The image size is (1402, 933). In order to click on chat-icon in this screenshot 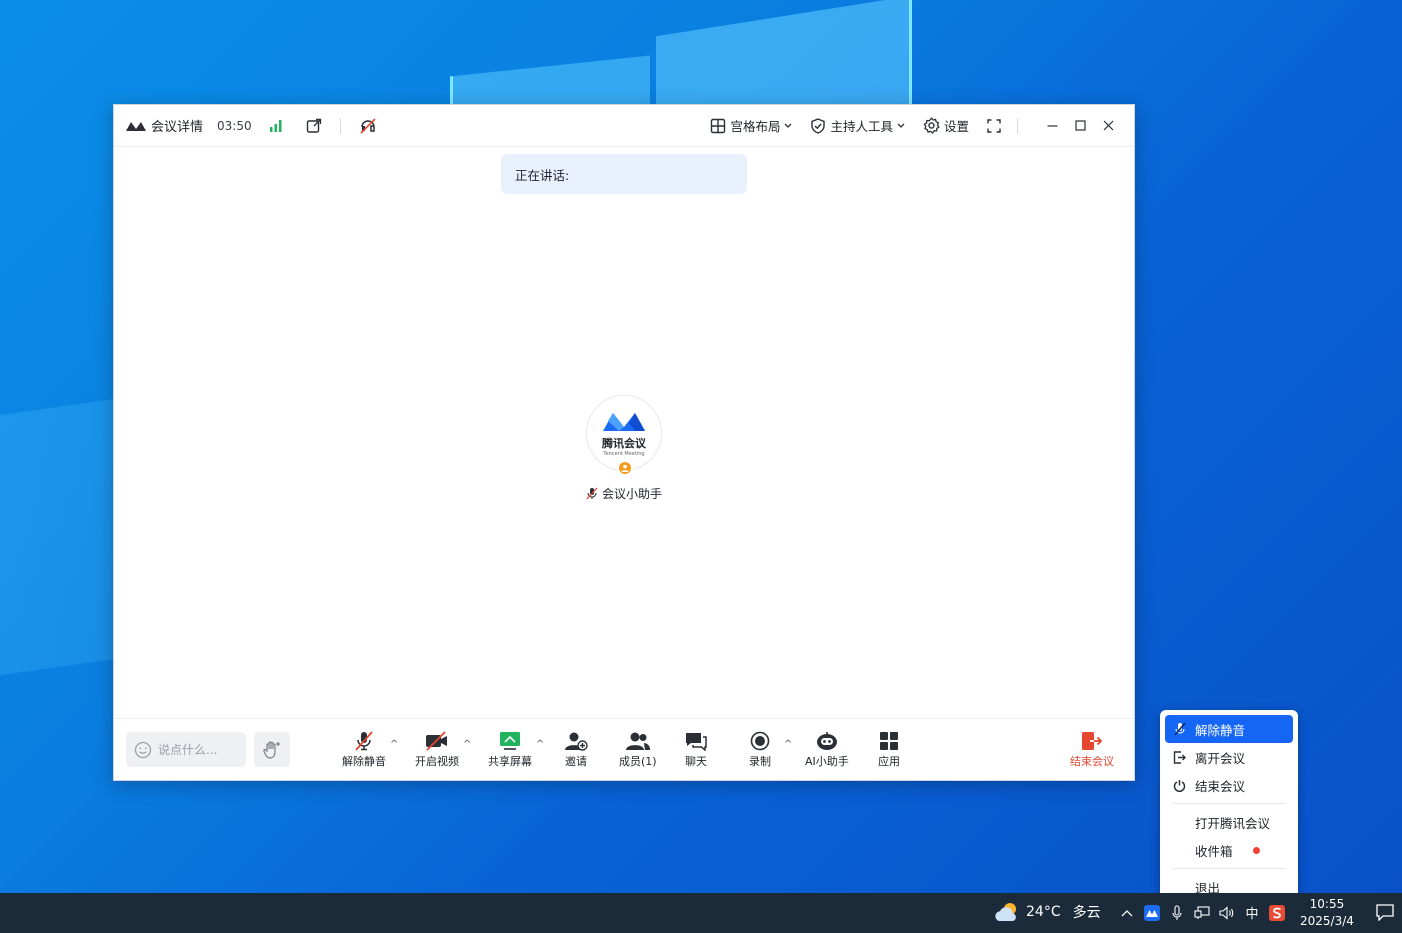, I will do `click(696, 742)`.